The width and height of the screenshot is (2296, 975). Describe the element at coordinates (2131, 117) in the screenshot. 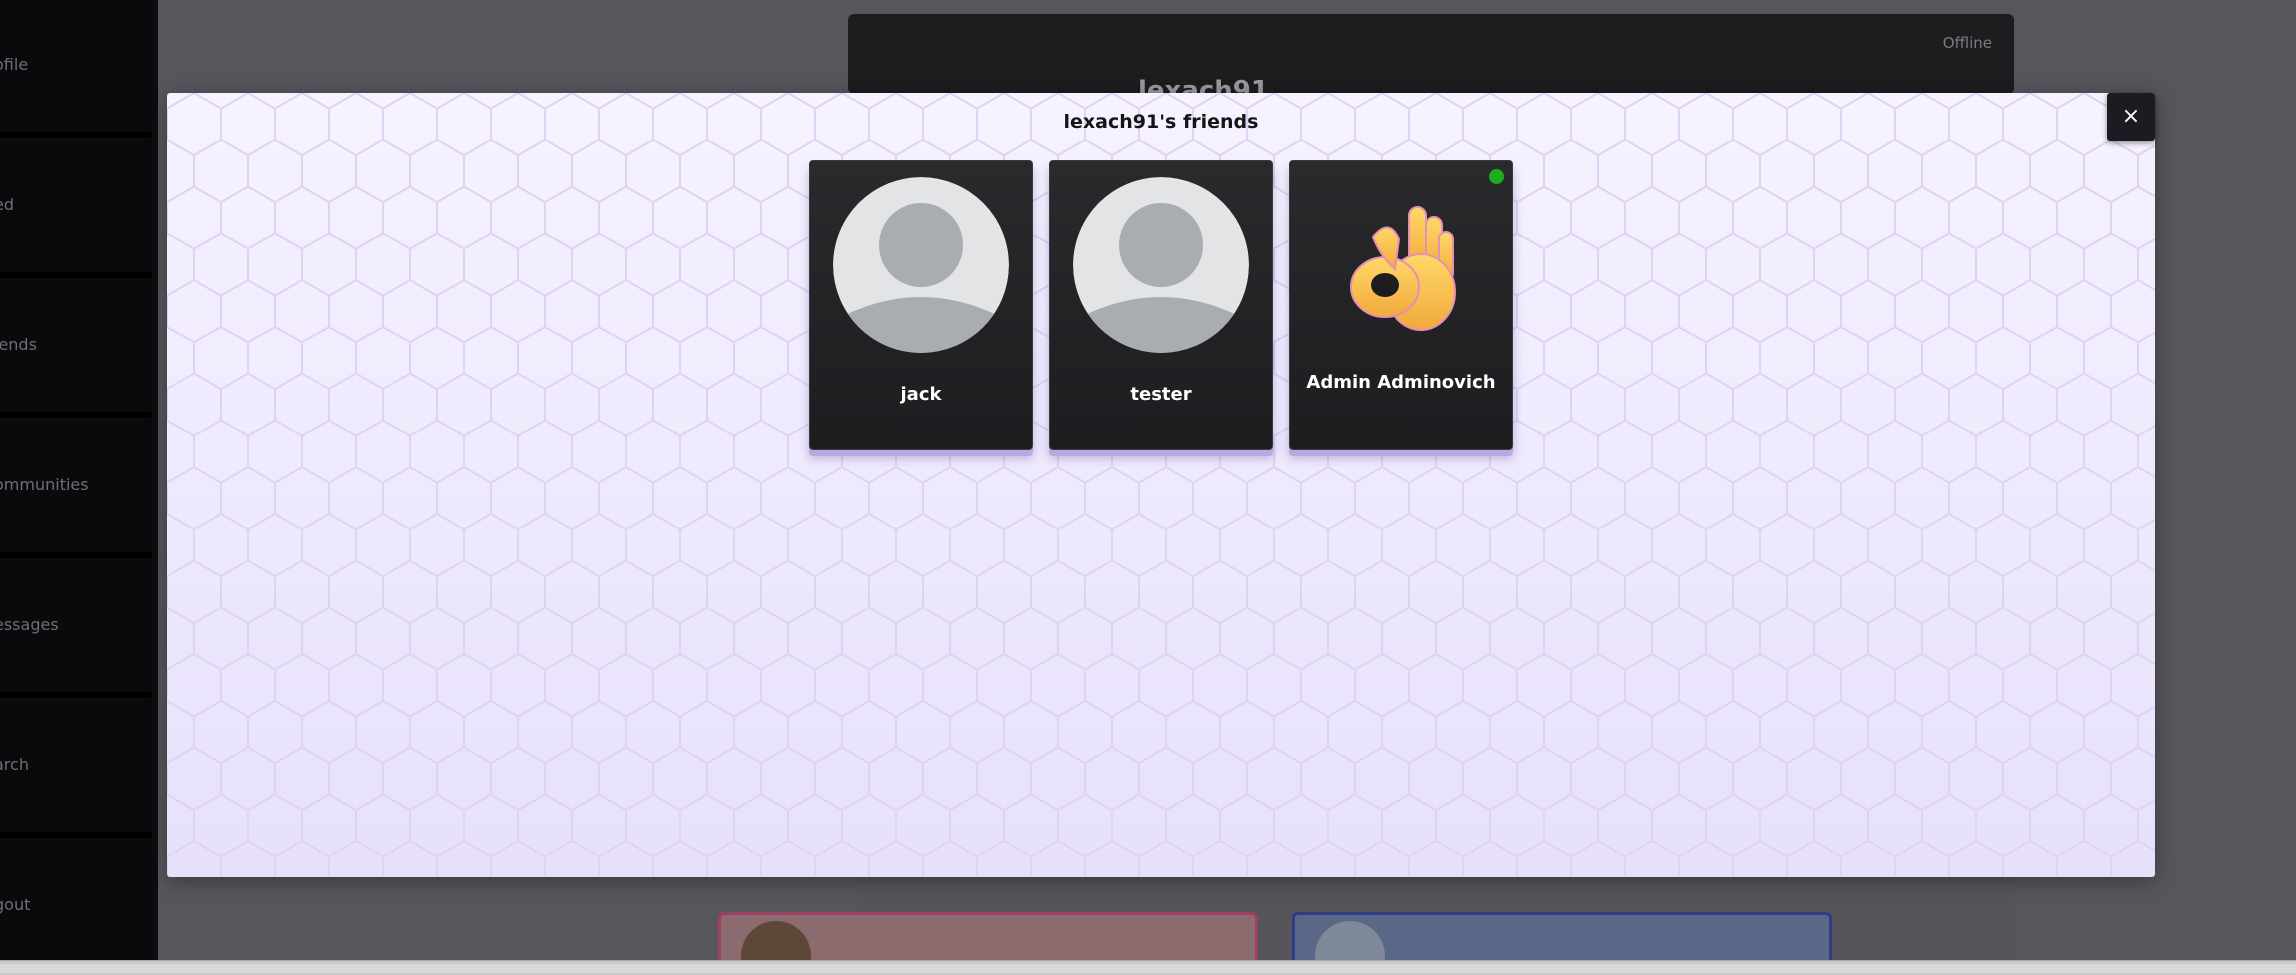

I see `close-modal-button: ×` at that location.